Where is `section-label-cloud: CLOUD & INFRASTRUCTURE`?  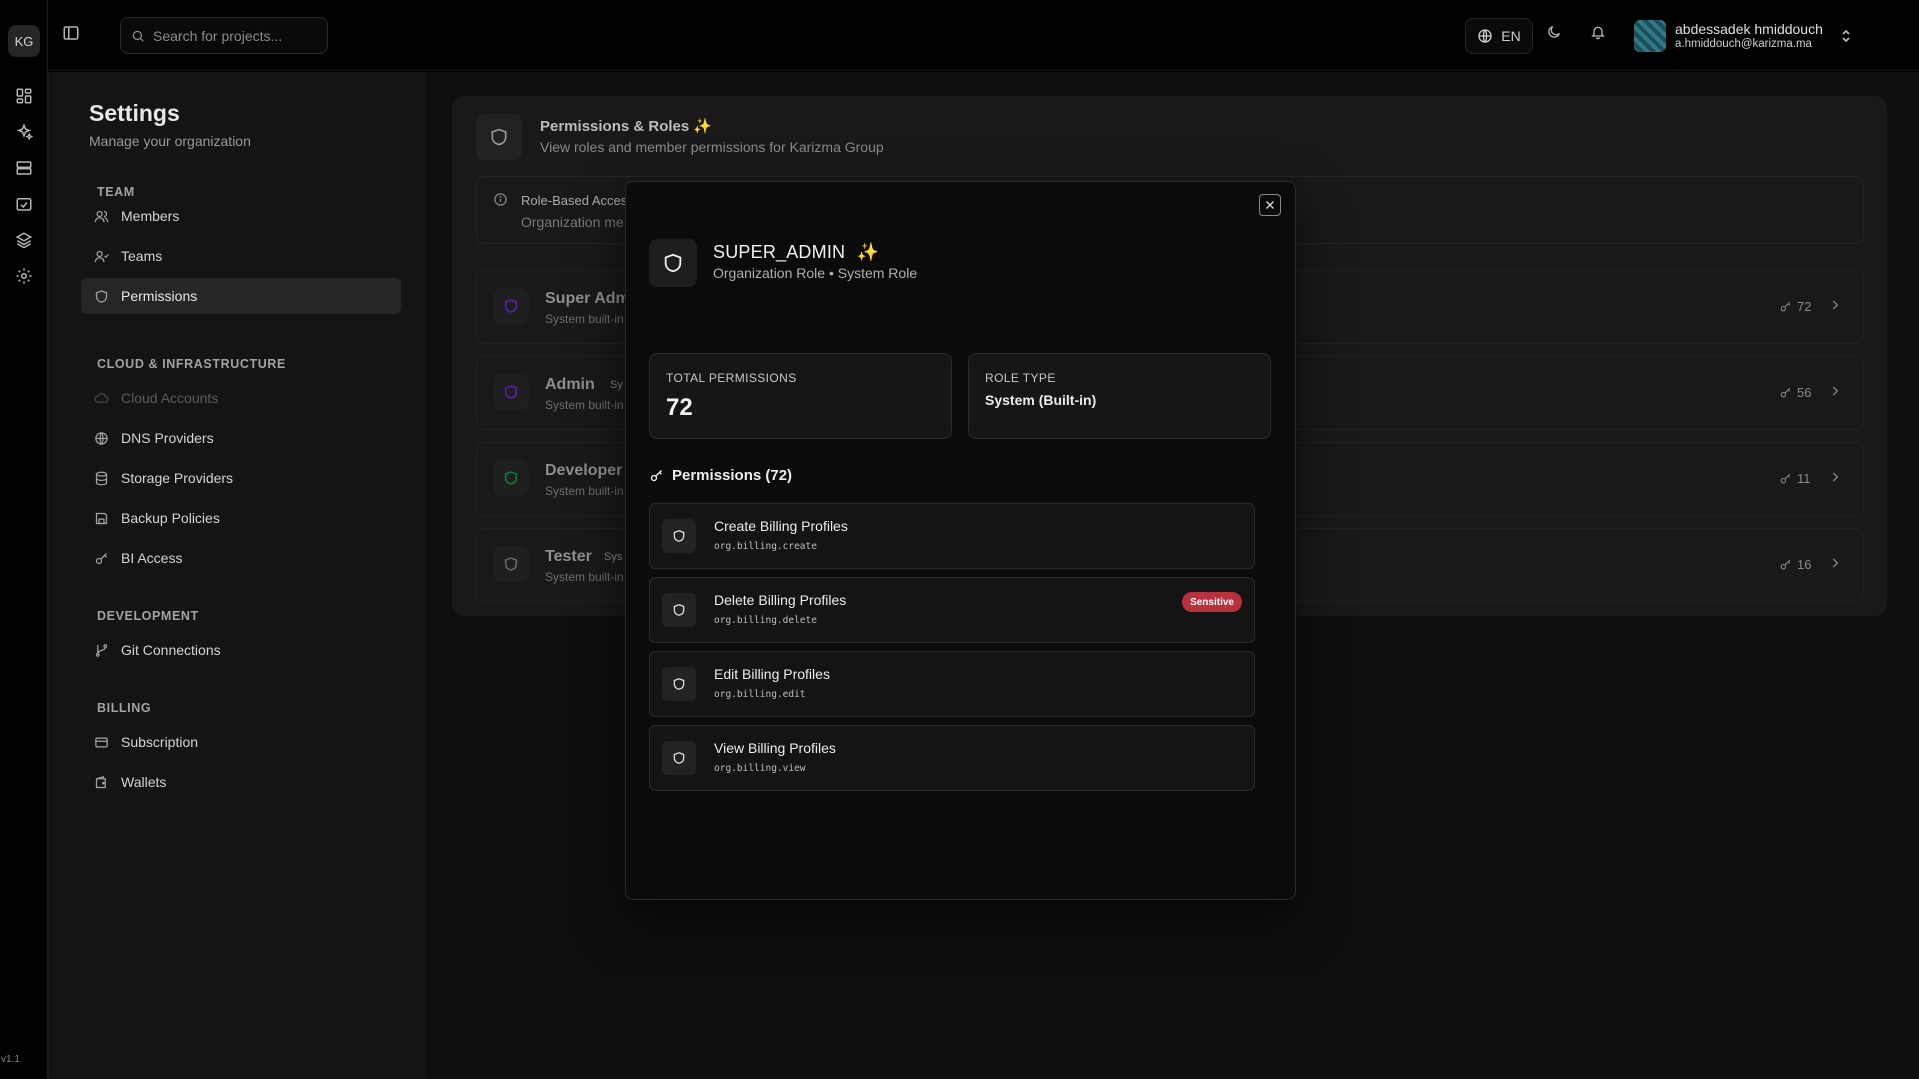 section-label-cloud: CLOUD & INFRASTRUCTURE is located at coordinates (191, 364).